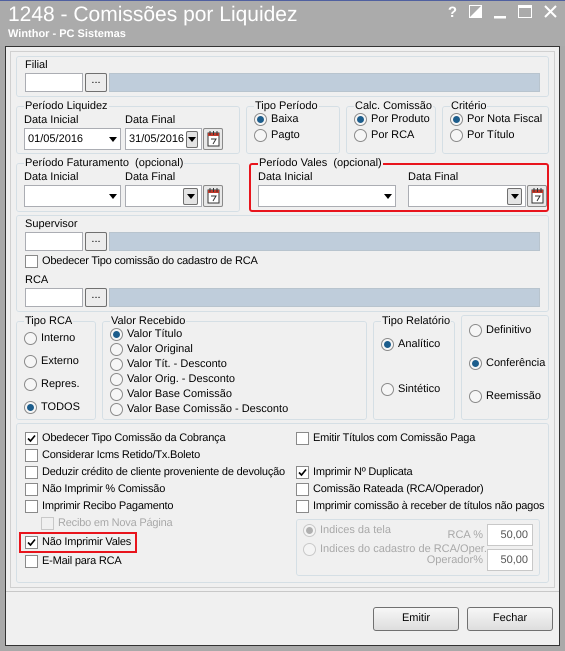 The height and width of the screenshot is (651, 565). I want to click on radio-label: Valor Original, so click(160, 349).